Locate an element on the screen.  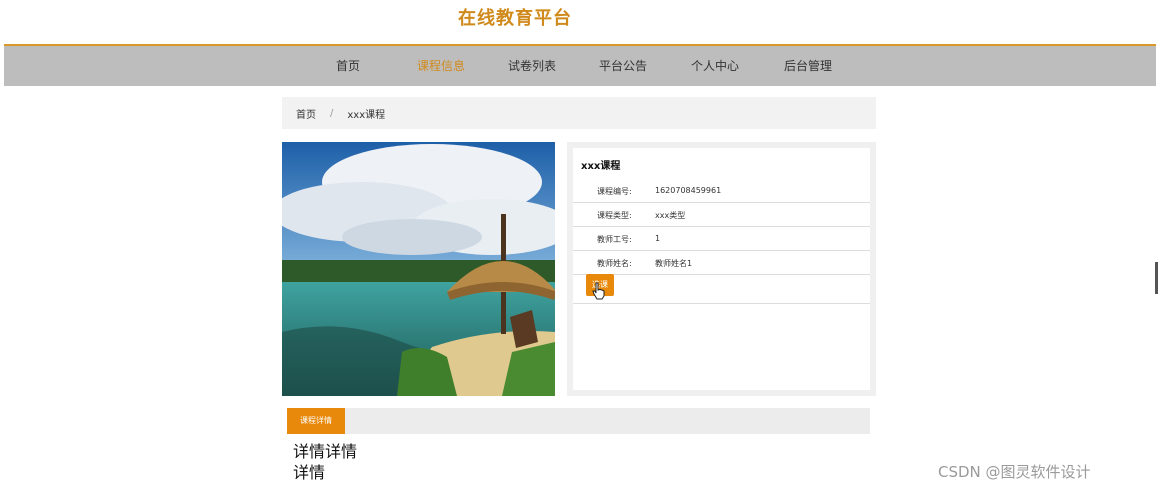
field-value: 1 is located at coordinates (658, 238).